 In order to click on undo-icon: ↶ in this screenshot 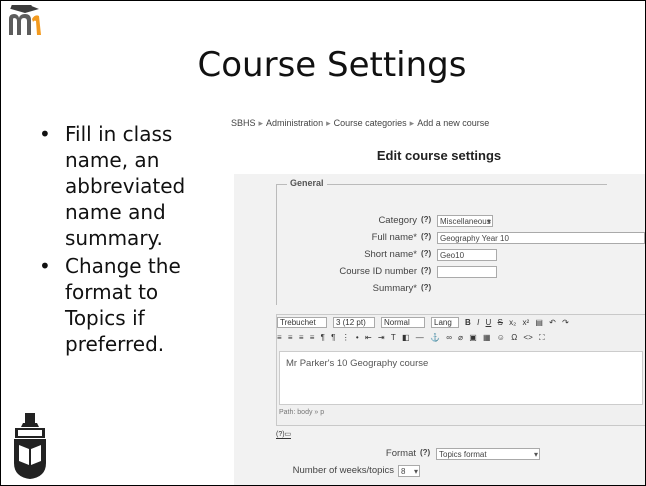, I will do `click(552, 322)`.